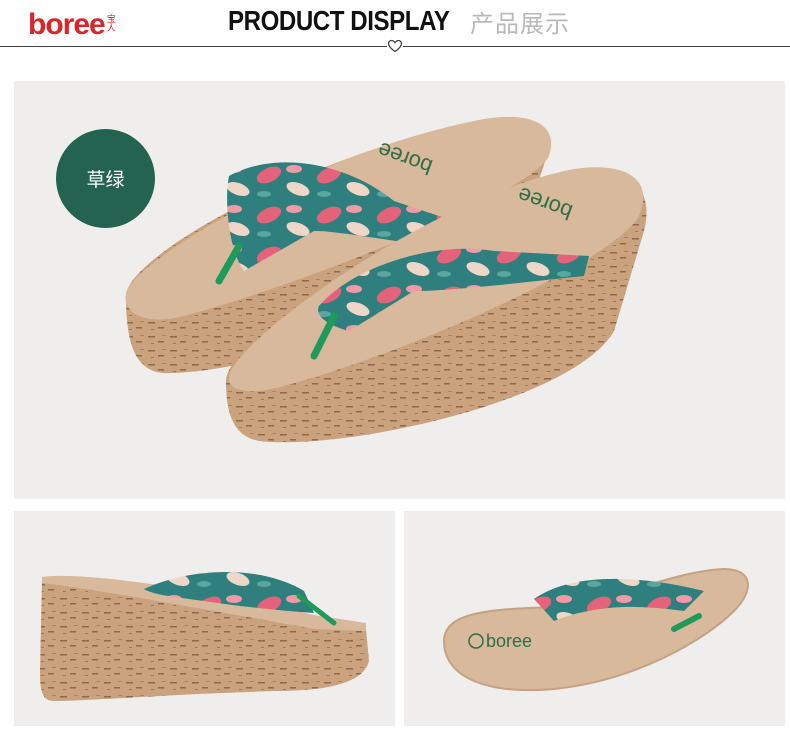  Describe the element at coordinates (395, 46) in the screenshot. I see `heart-icon` at that location.